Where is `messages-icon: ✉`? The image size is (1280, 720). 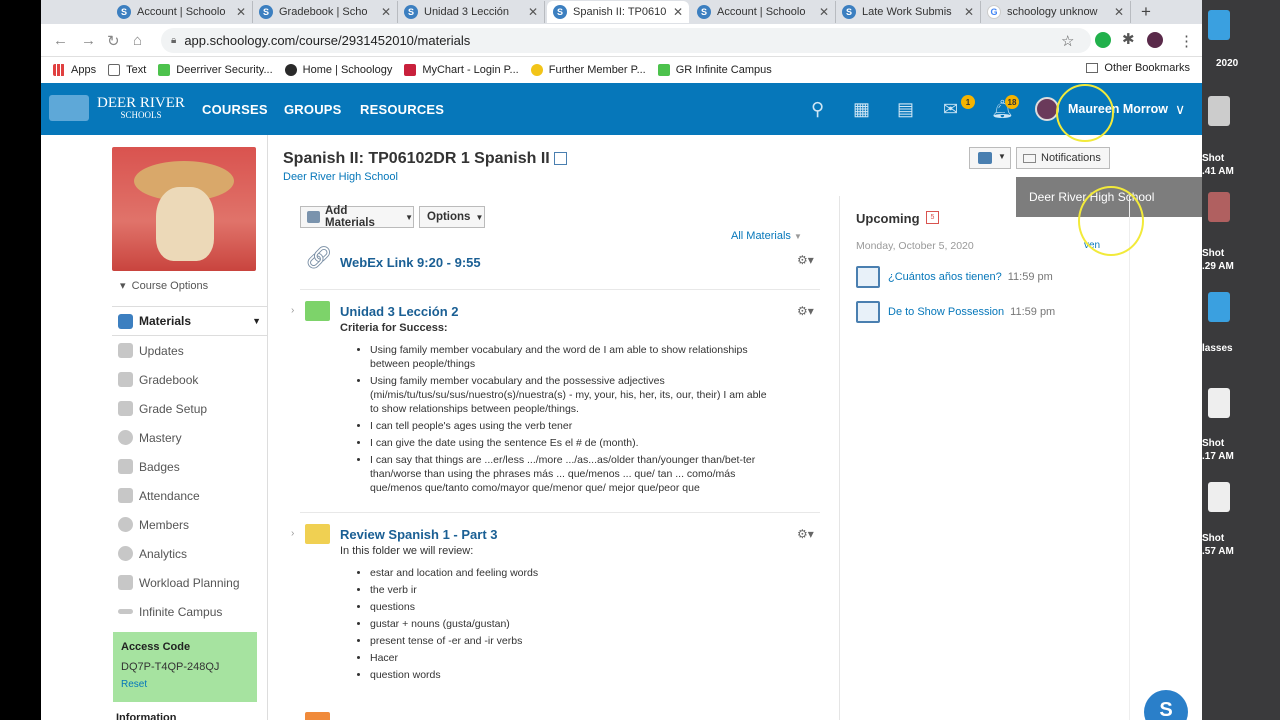 messages-icon: ✉ is located at coordinates (950, 109).